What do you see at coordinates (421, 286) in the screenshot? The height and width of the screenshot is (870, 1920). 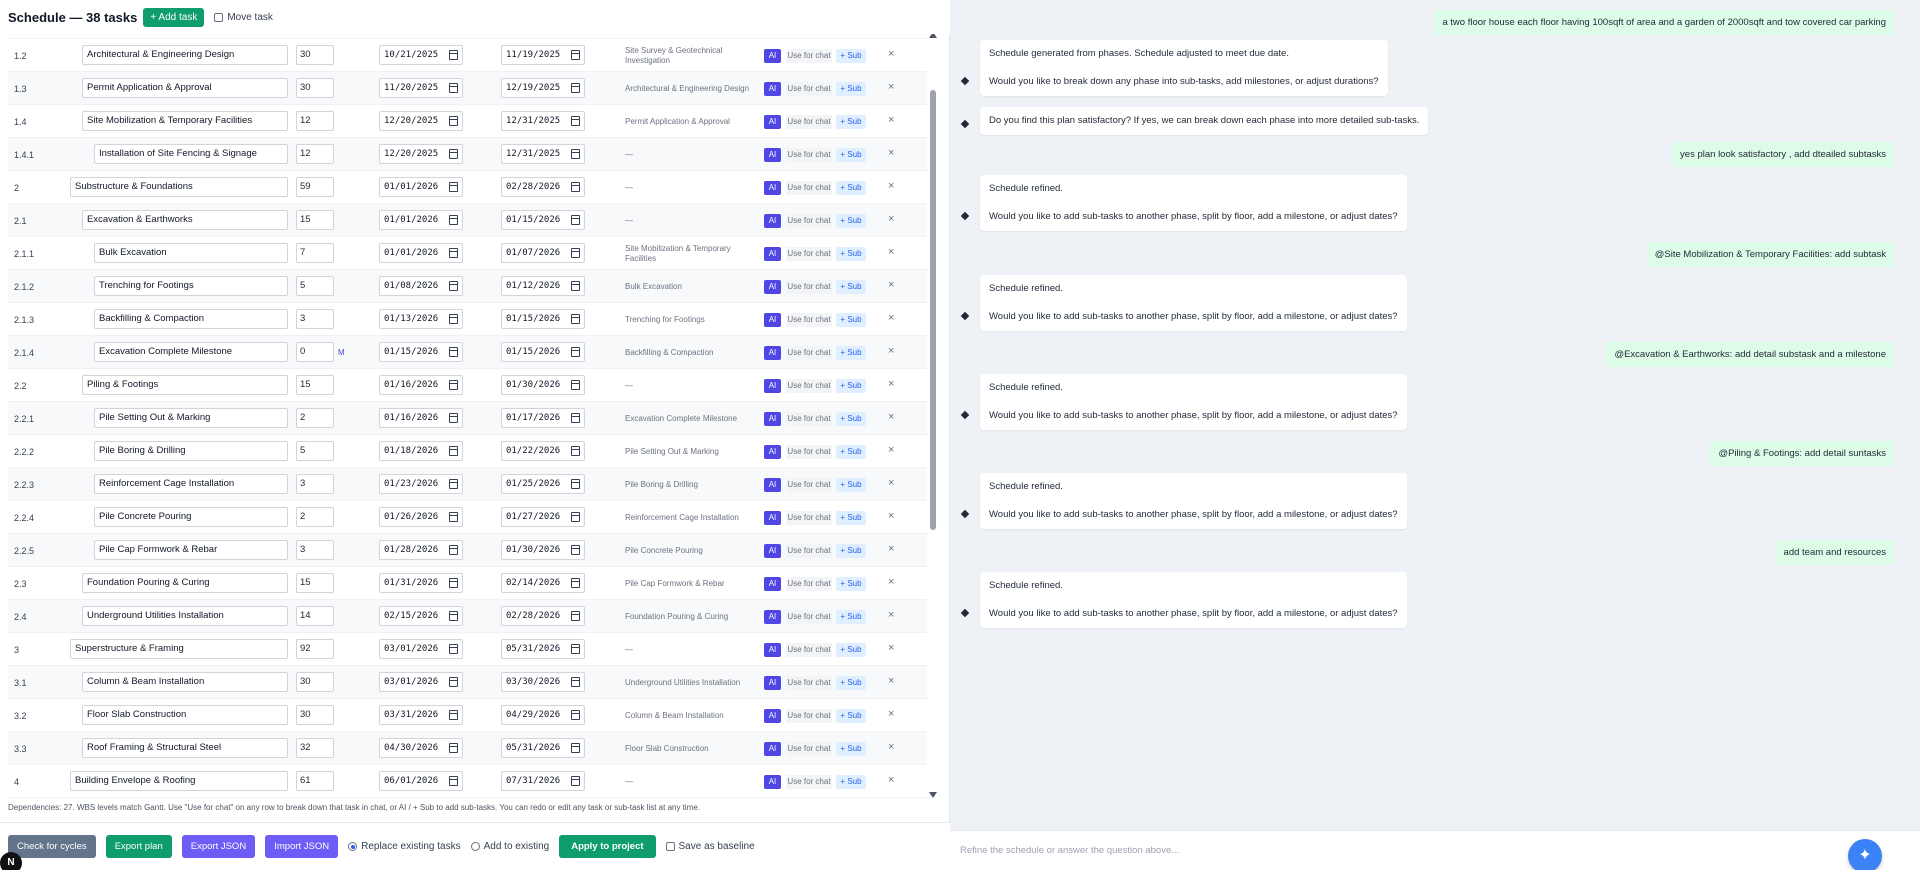 I see `start-date-input: 01/08/2026` at bounding box center [421, 286].